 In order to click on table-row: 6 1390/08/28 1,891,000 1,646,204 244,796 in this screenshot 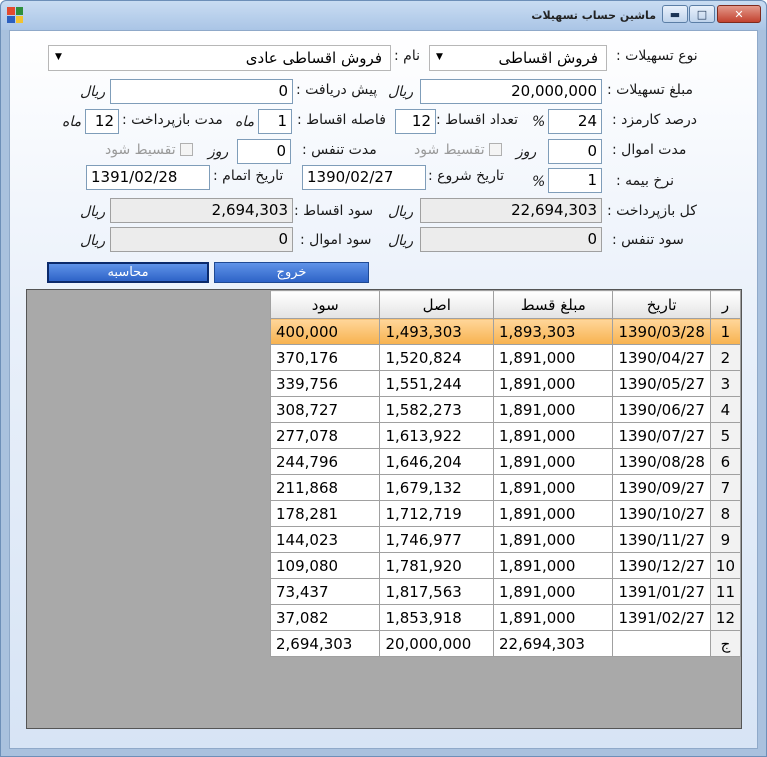, I will do `click(505, 461)`.